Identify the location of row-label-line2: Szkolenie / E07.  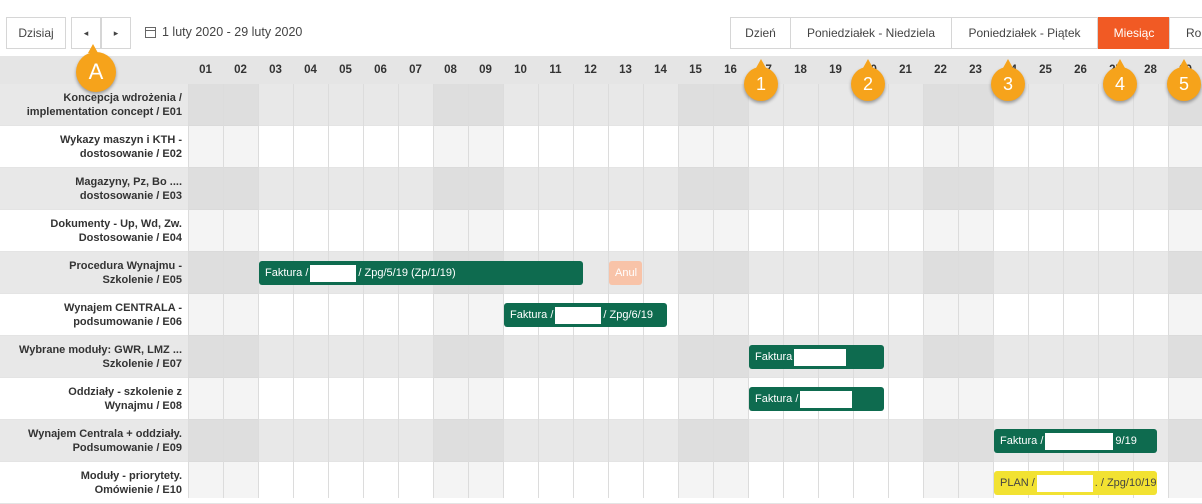
(142, 363).